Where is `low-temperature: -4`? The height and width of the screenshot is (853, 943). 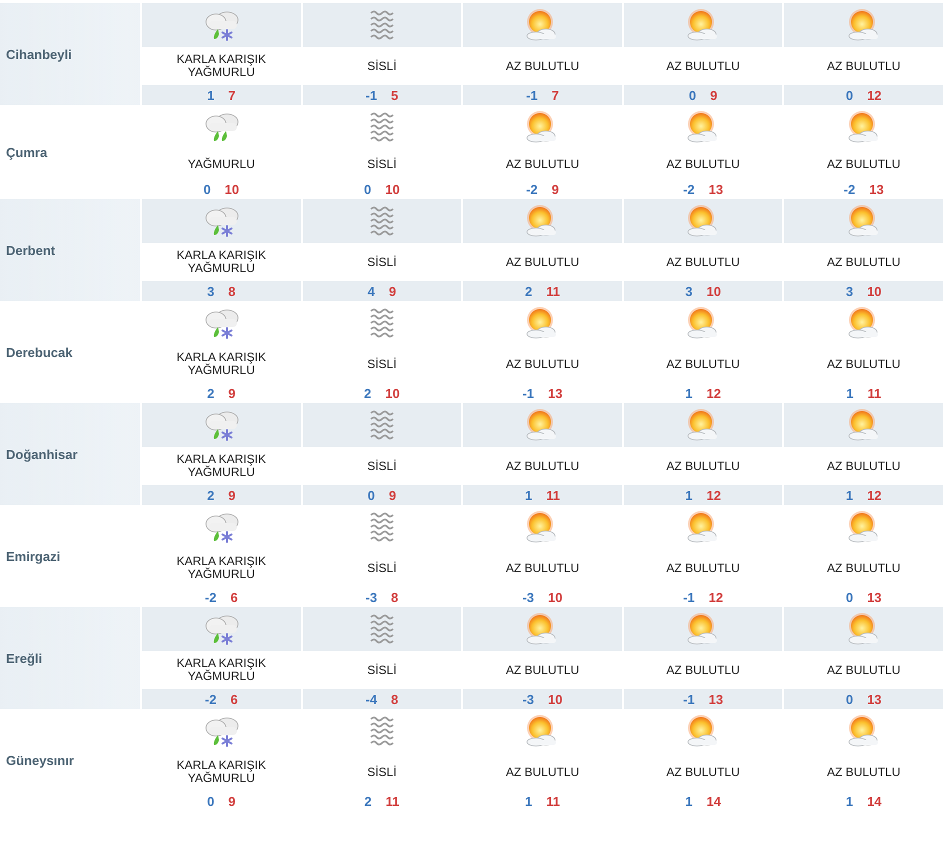 low-temperature: -4 is located at coordinates (371, 699).